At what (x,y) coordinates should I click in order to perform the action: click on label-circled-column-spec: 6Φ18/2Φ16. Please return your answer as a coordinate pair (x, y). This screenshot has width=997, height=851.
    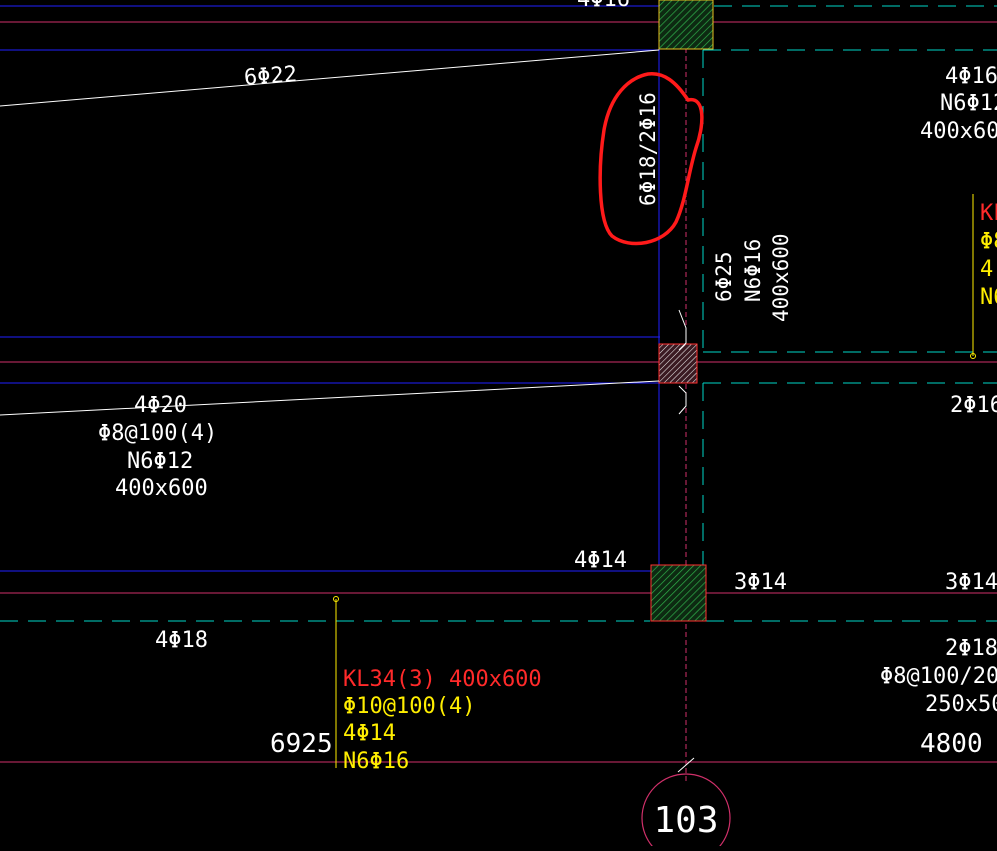
    Looking at the image, I should click on (648, 149).